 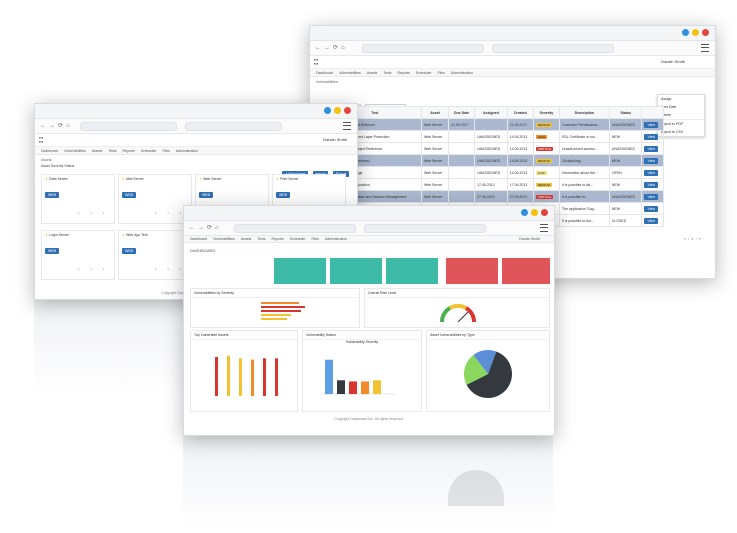 What do you see at coordinates (681, 123) in the screenshot?
I see `dropdown-item: Export to PDF` at bounding box center [681, 123].